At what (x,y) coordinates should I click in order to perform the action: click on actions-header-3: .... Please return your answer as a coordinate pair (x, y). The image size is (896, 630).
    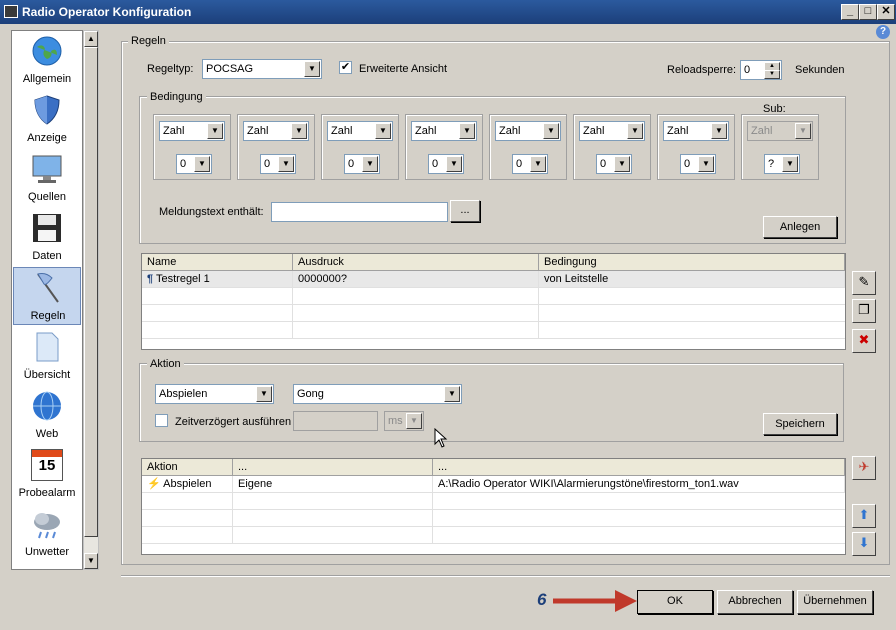
    Looking at the image, I should click on (639, 467).